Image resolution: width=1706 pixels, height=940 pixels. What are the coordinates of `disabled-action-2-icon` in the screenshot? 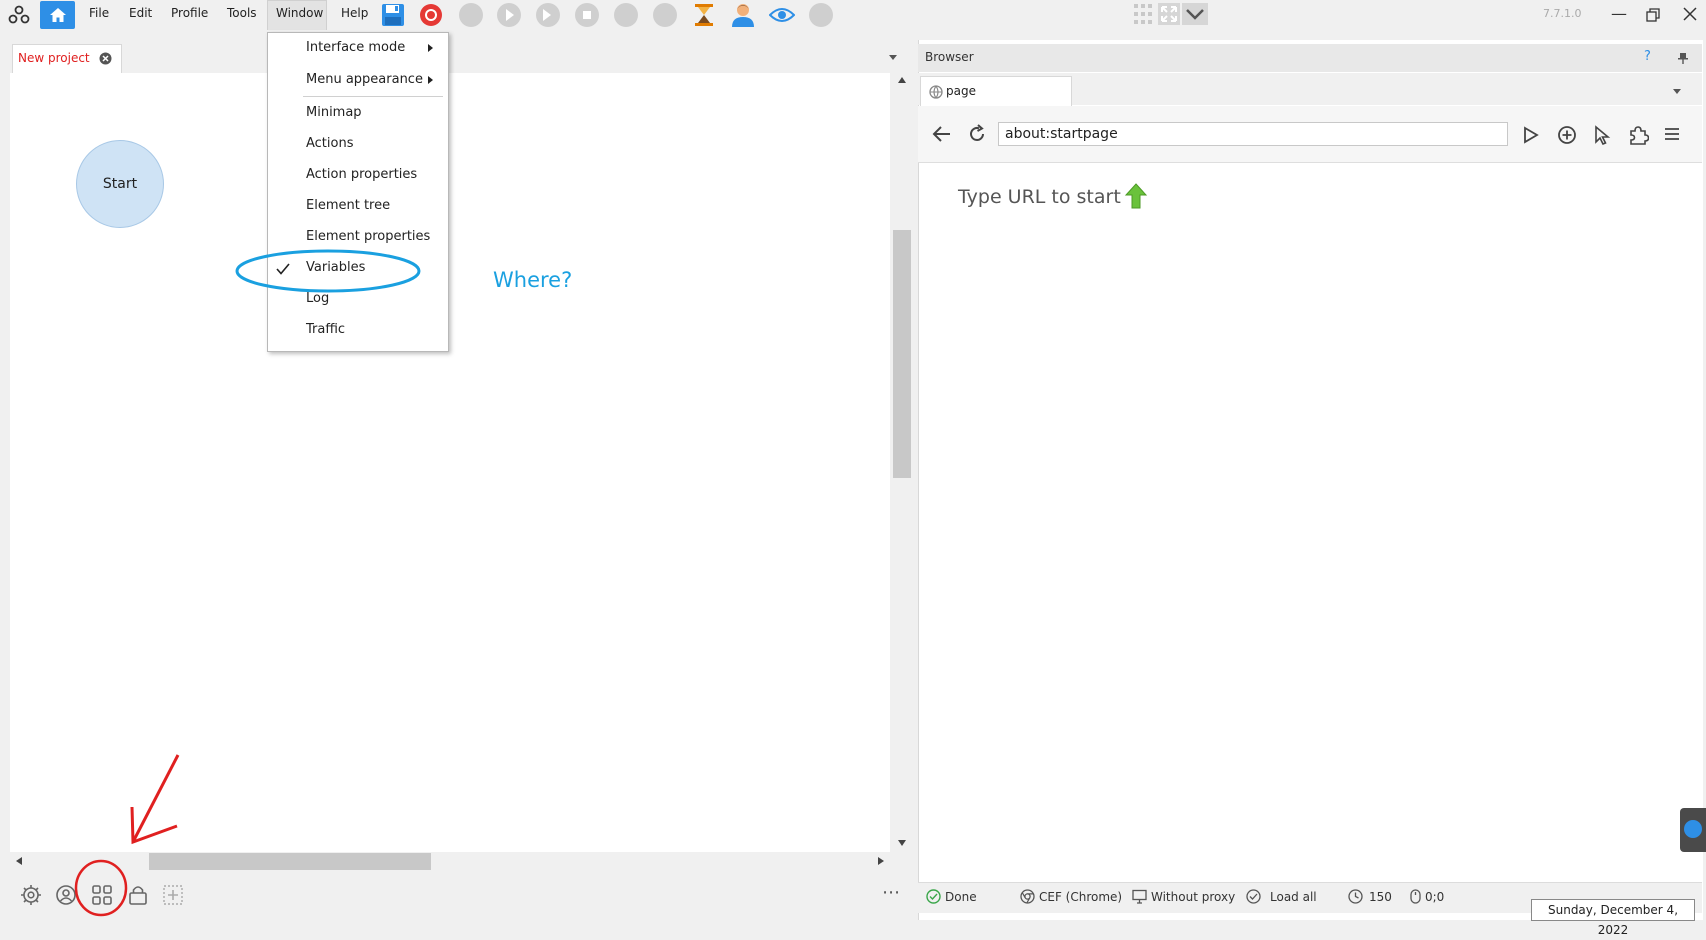 It's located at (665, 15).